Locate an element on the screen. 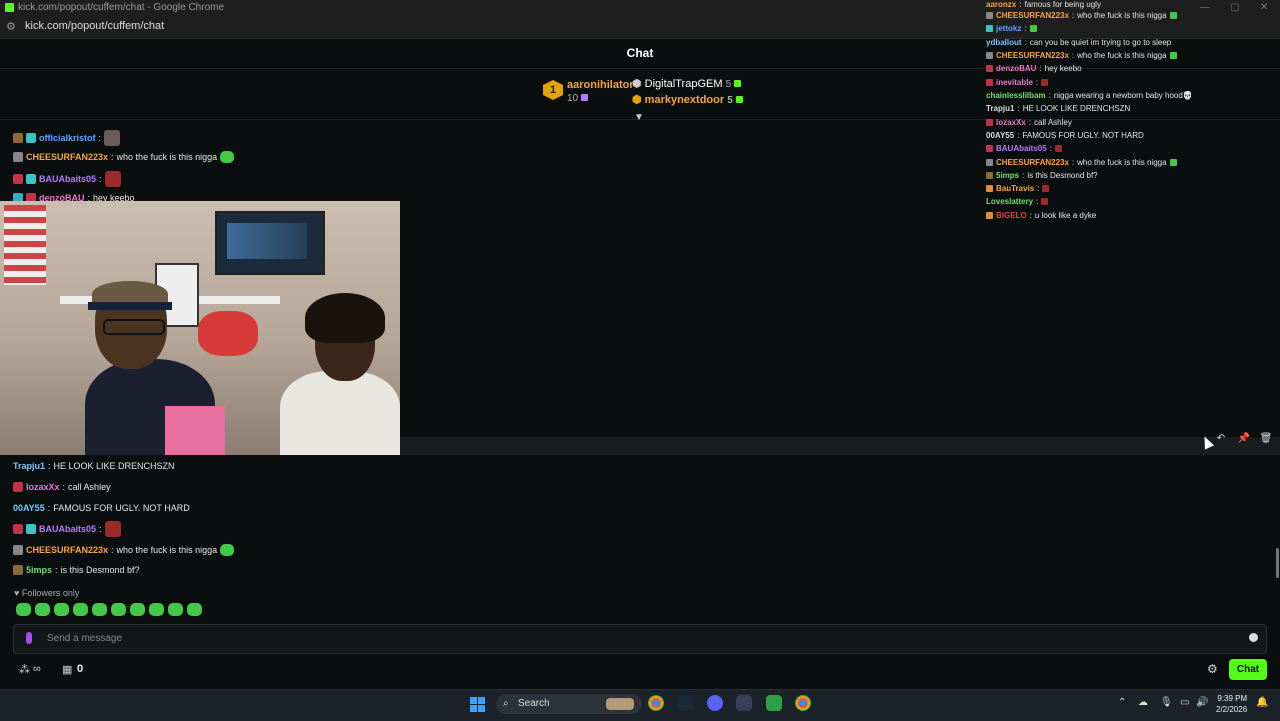 The height and width of the screenshot is (721, 1280). notification-icon: 🔔 is located at coordinates (1262, 702).